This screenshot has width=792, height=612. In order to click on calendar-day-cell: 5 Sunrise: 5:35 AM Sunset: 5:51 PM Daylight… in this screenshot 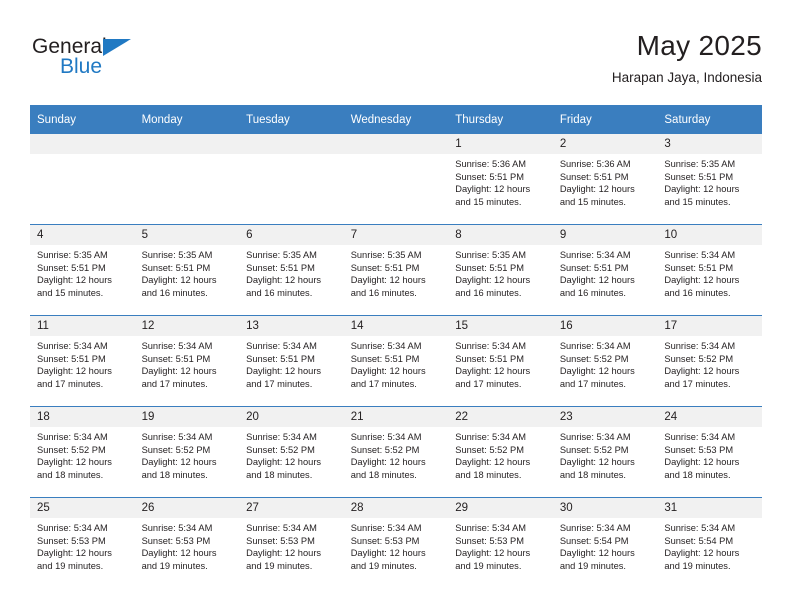, I will do `click(187, 270)`.